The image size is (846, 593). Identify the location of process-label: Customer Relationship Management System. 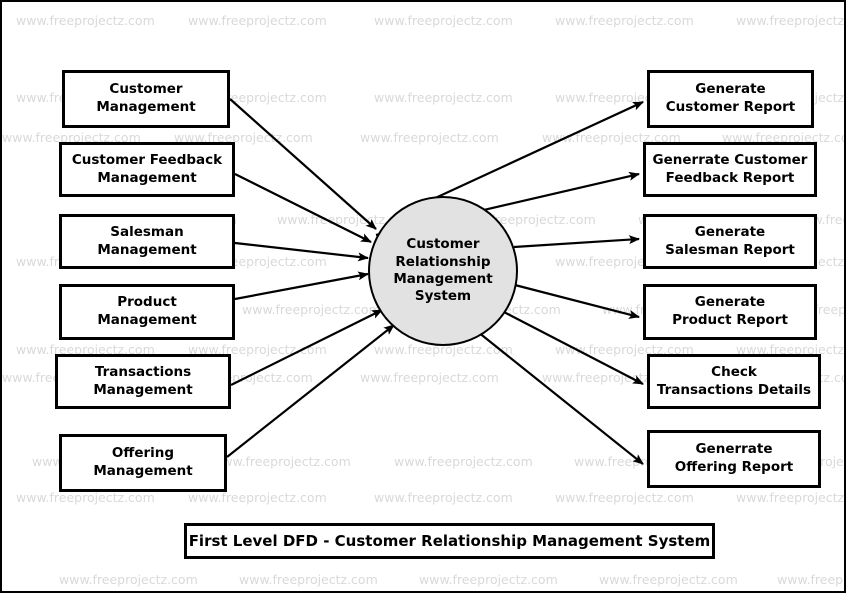
(443, 270).